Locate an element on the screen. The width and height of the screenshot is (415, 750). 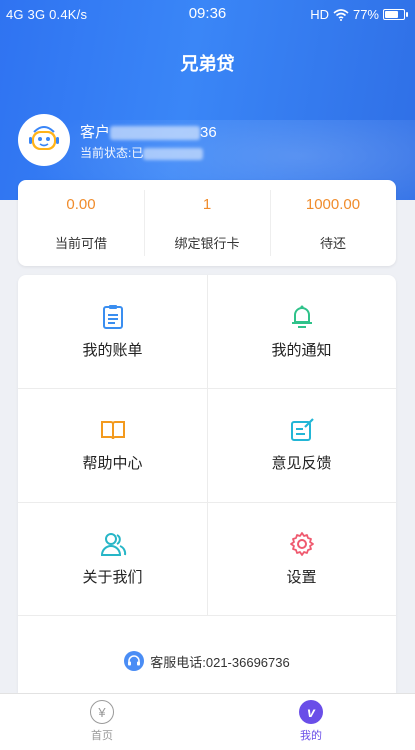
hd-indicator: HD is located at coordinates (319, 14).